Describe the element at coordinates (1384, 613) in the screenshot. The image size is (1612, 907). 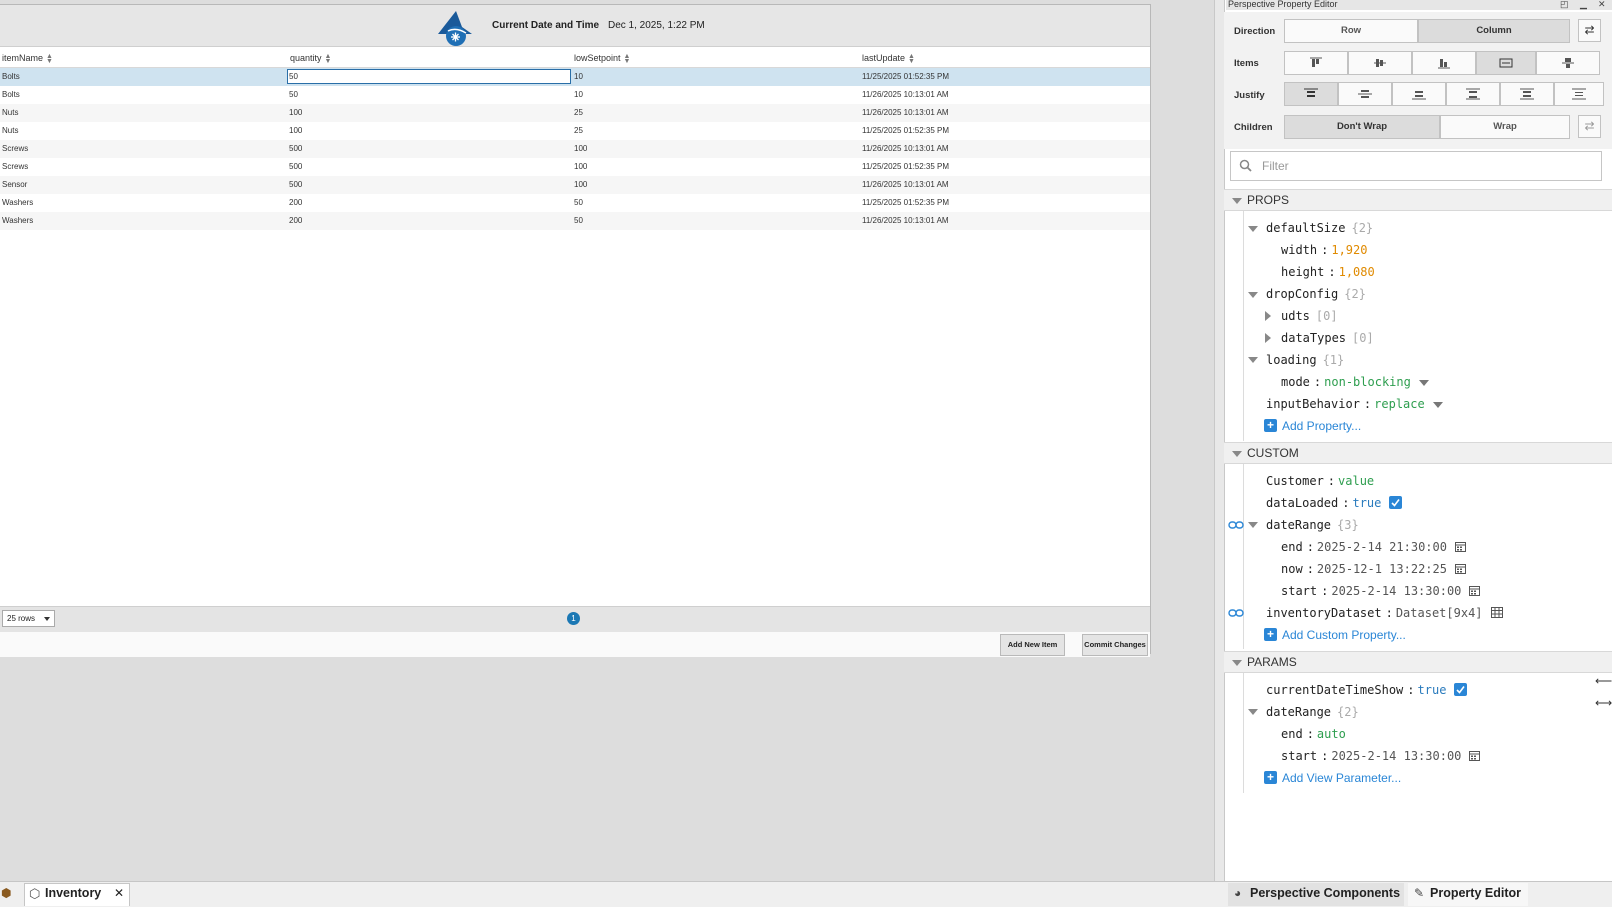
I see `custom-inventorydataset: inventoryDataset: Dataset[9x4]` at that location.